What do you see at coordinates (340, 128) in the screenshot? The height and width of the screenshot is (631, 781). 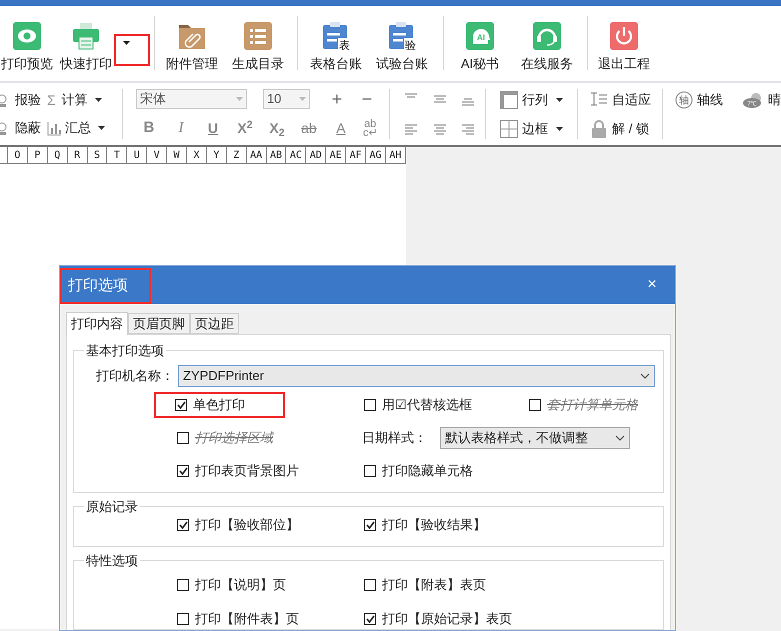 I see `fontcolor-button: A` at bounding box center [340, 128].